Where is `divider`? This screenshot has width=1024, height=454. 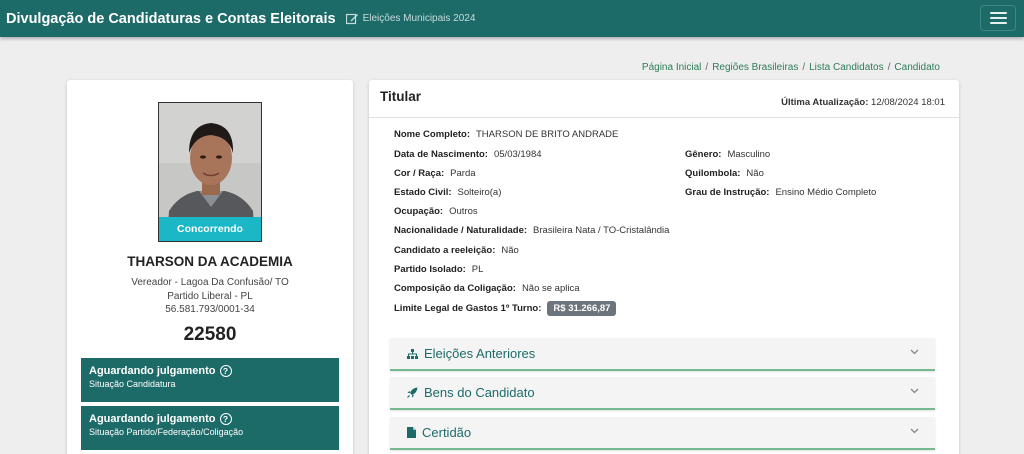
divider is located at coordinates (664, 117).